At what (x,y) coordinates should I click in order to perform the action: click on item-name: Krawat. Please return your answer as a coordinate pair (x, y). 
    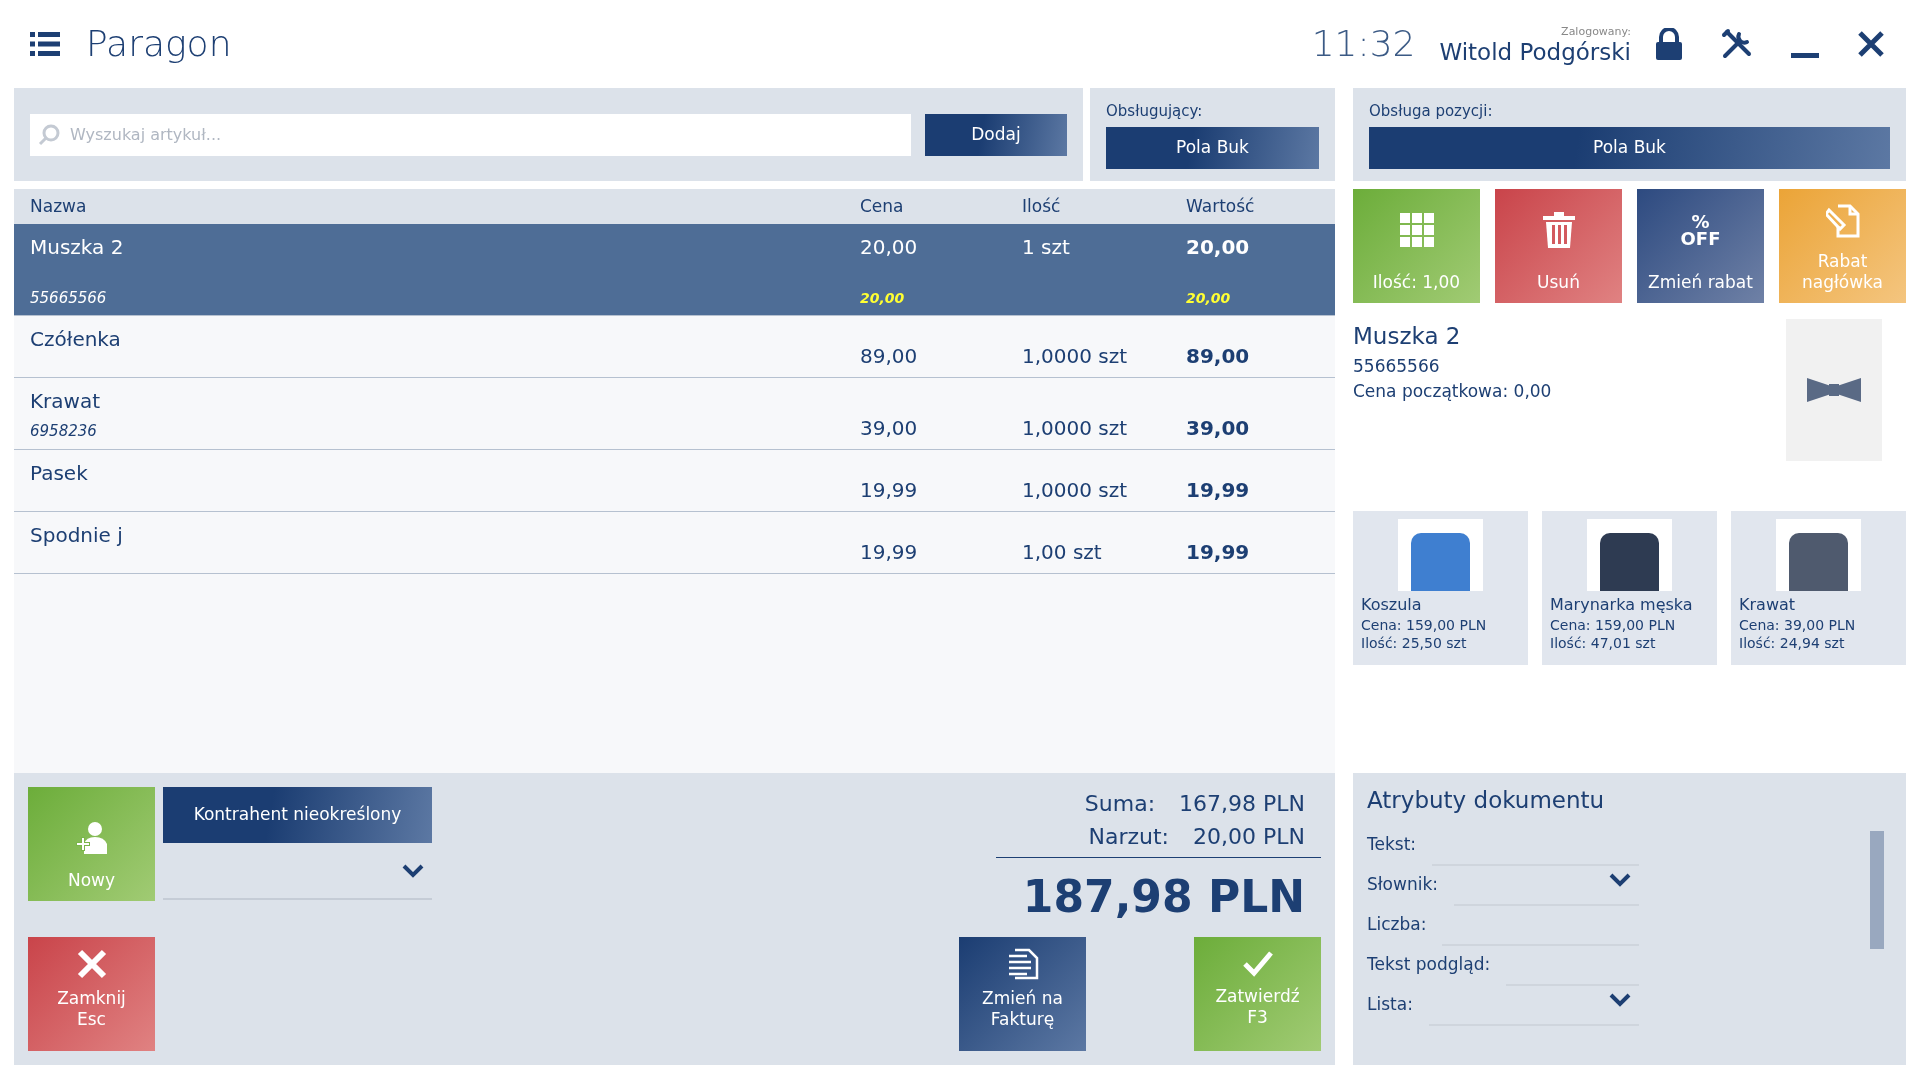
    Looking at the image, I should click on (66, 401).